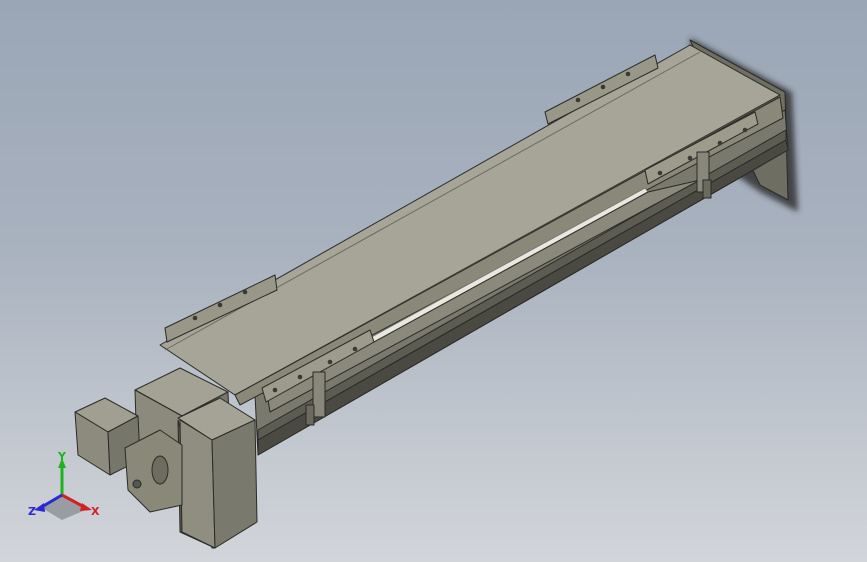 The image size is (867, 562). What do you see at coordinates (197, 484) in the screenshot?
I see `end-plate-face` at bounding box center [197, 484].